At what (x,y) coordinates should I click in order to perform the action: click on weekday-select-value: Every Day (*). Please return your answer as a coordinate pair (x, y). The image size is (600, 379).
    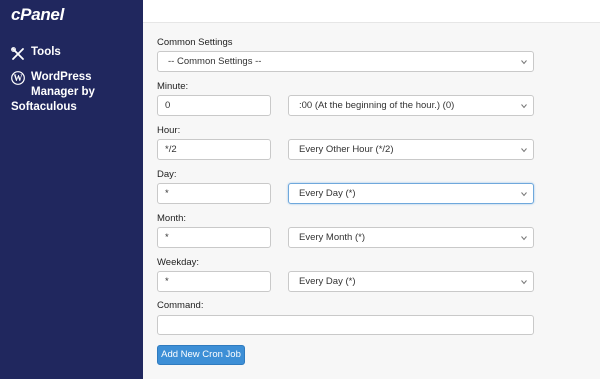
    Looking at the image, I should click on (327, 281).